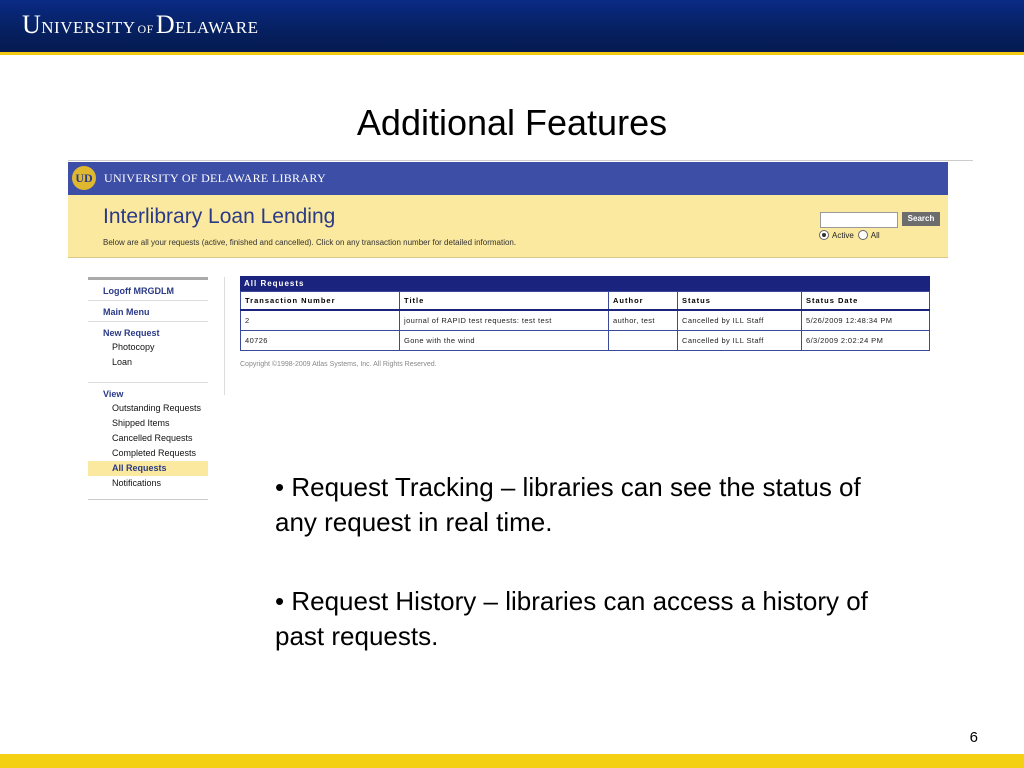 The width and height of the screenshot is (1024, 768). What do you see at coordinates (862, 235) in the screenshot?
I see `radio-all` at bounding box center [862, 235].